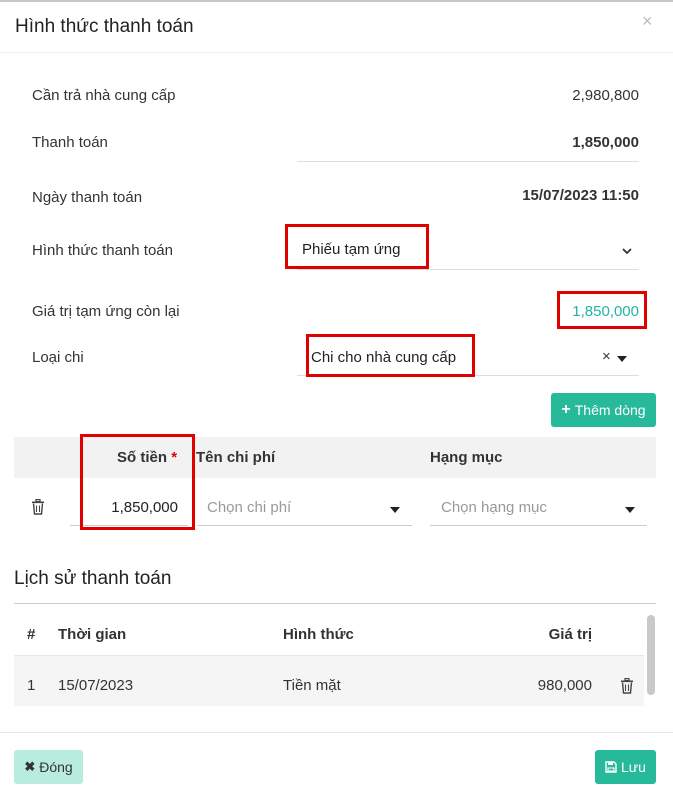 The width and height of the screenshot is (673, 796). I want to click on thanh-toan-input: 1,850,000, so click(605, 142).